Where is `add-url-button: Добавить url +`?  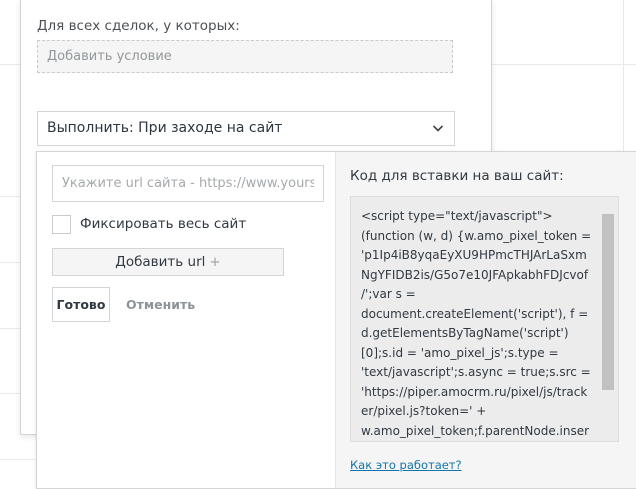 add-url-button: Добавить url + is located at coordinates (168, 262).